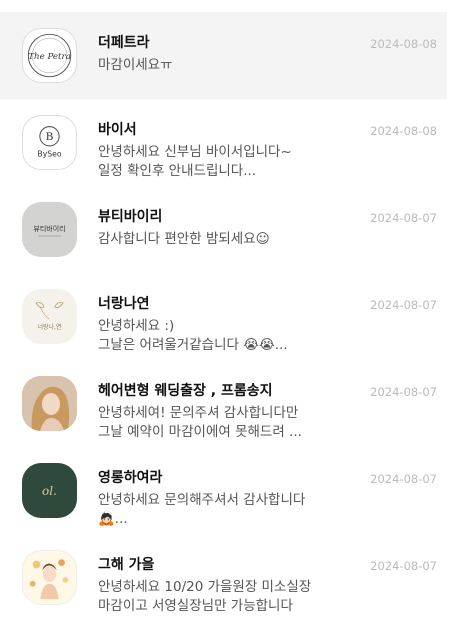 The image size is (454, 623). I want to click on chat-title: 영롱하여라, so click(130, 478).